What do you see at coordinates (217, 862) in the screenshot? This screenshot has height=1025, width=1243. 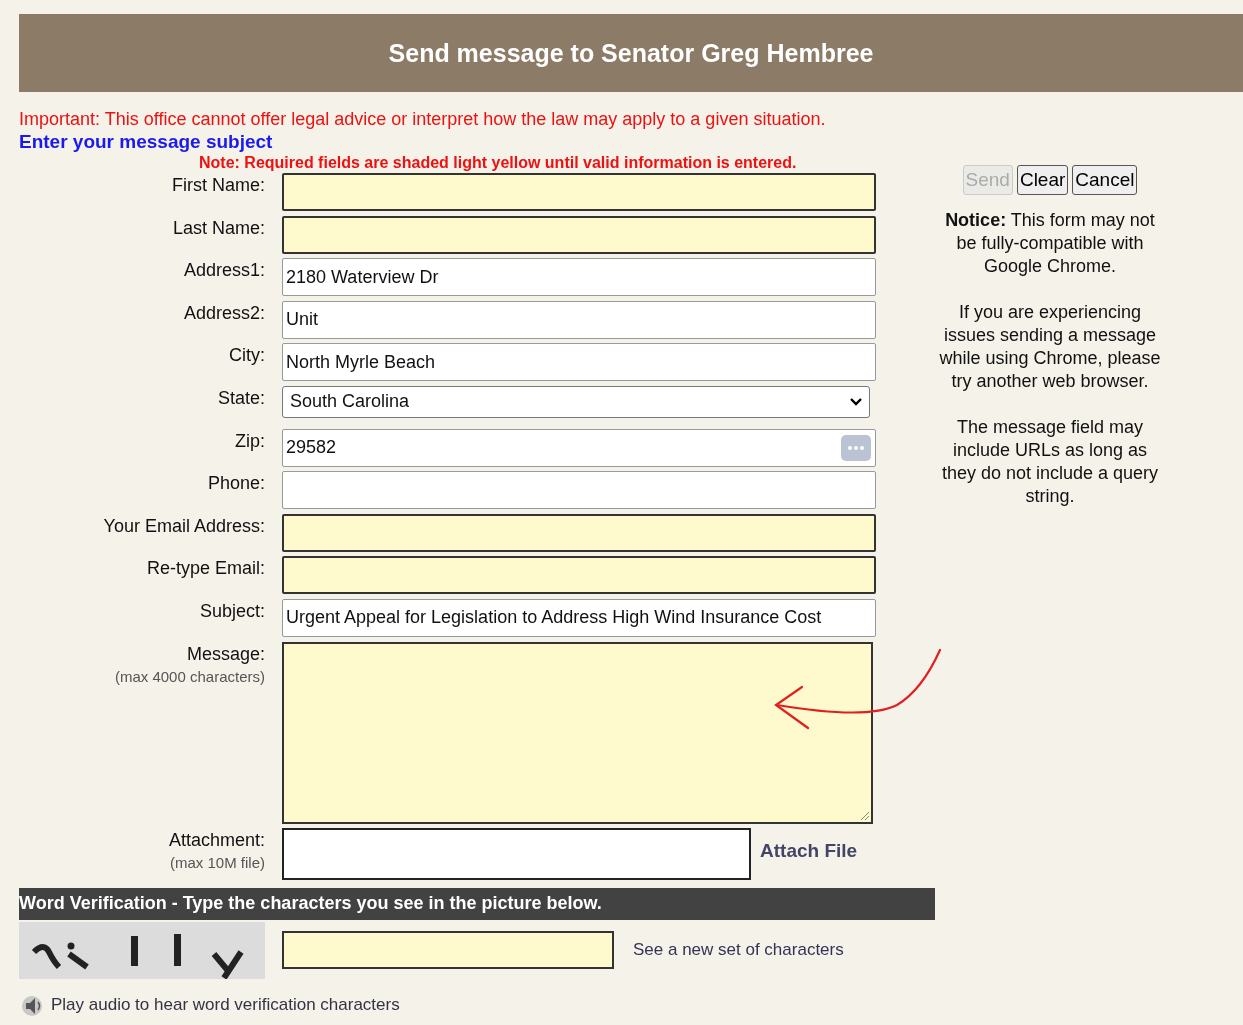 I see `field-hint: (max 10M file)` at bounding box center [217, 862].